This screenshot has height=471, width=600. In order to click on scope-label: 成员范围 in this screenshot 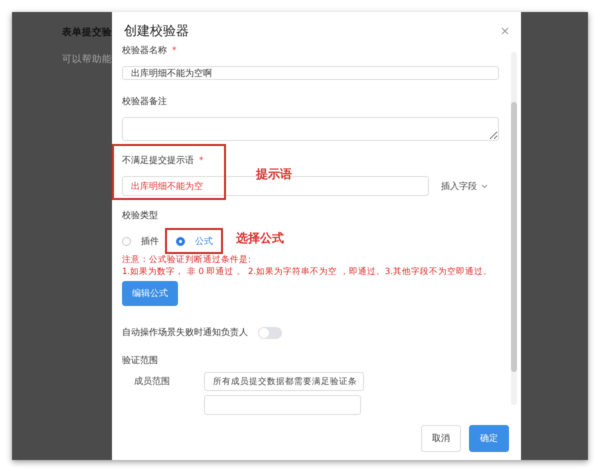, I will do `click(152, 382)`.